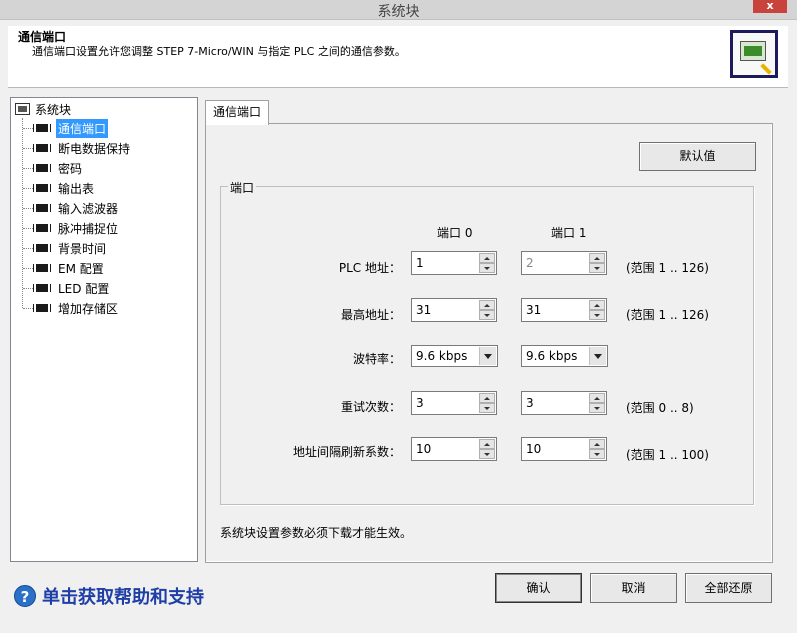  I want to click on port1-retry-count-stepper: 3, so click(564, 403).